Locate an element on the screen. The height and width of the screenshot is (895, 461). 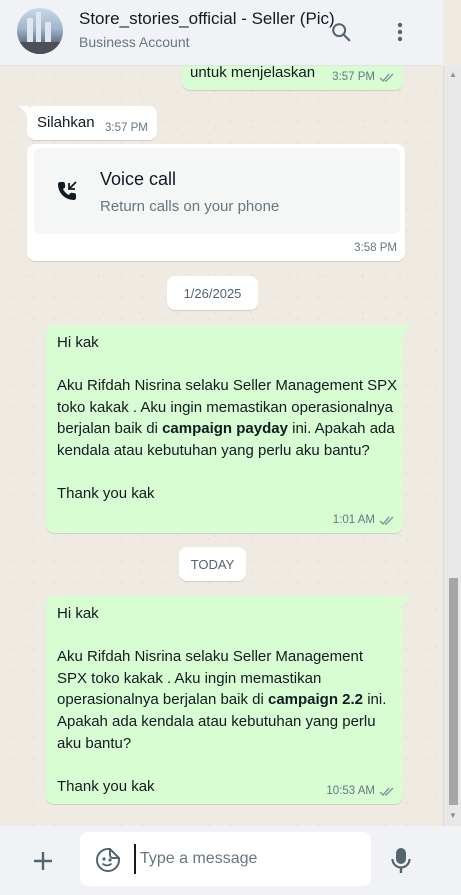
message-bubble-incoming: Silahkan 3:57 PM is located at coordinates (88, 123).